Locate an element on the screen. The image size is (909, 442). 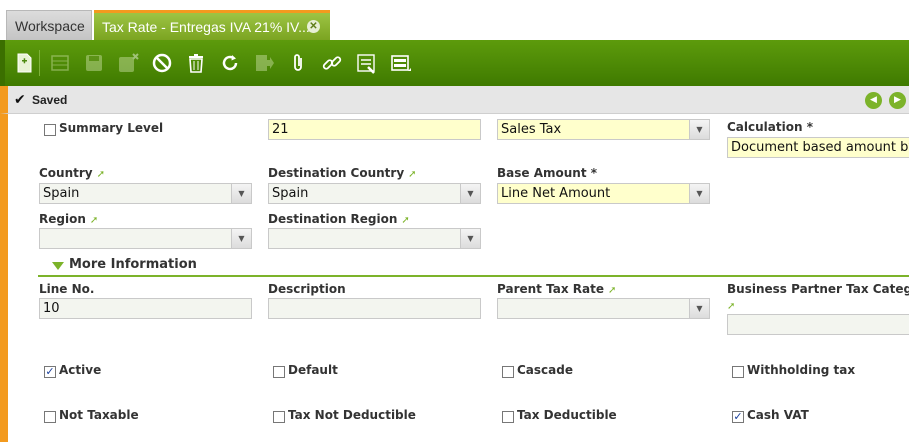
tools-icon is located at coordinates (366, 64).